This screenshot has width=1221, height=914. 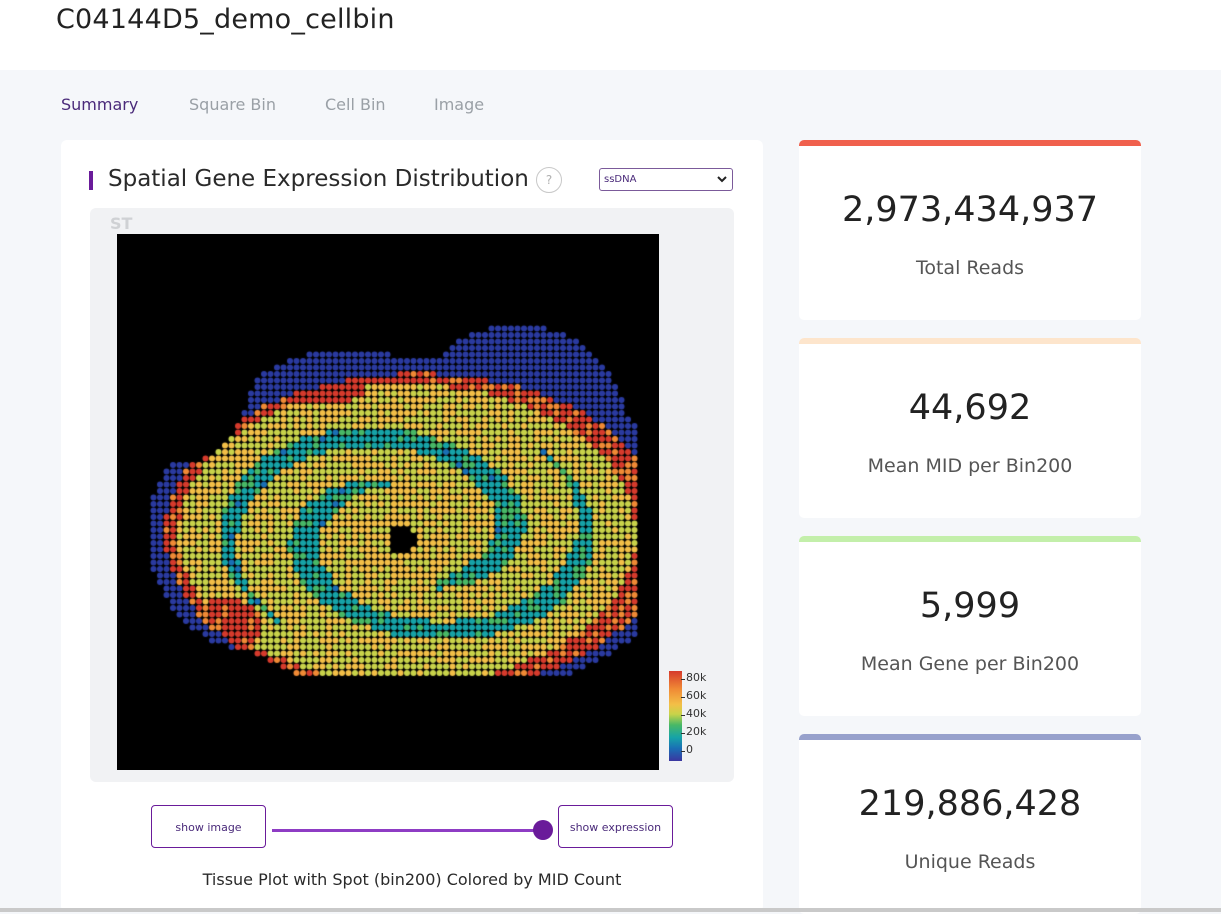 What do you see at coordinates (610, 35) in the screenshot?
I see `page-header: C04144D5_demo_cellbin` at bounding box center [610, 35].